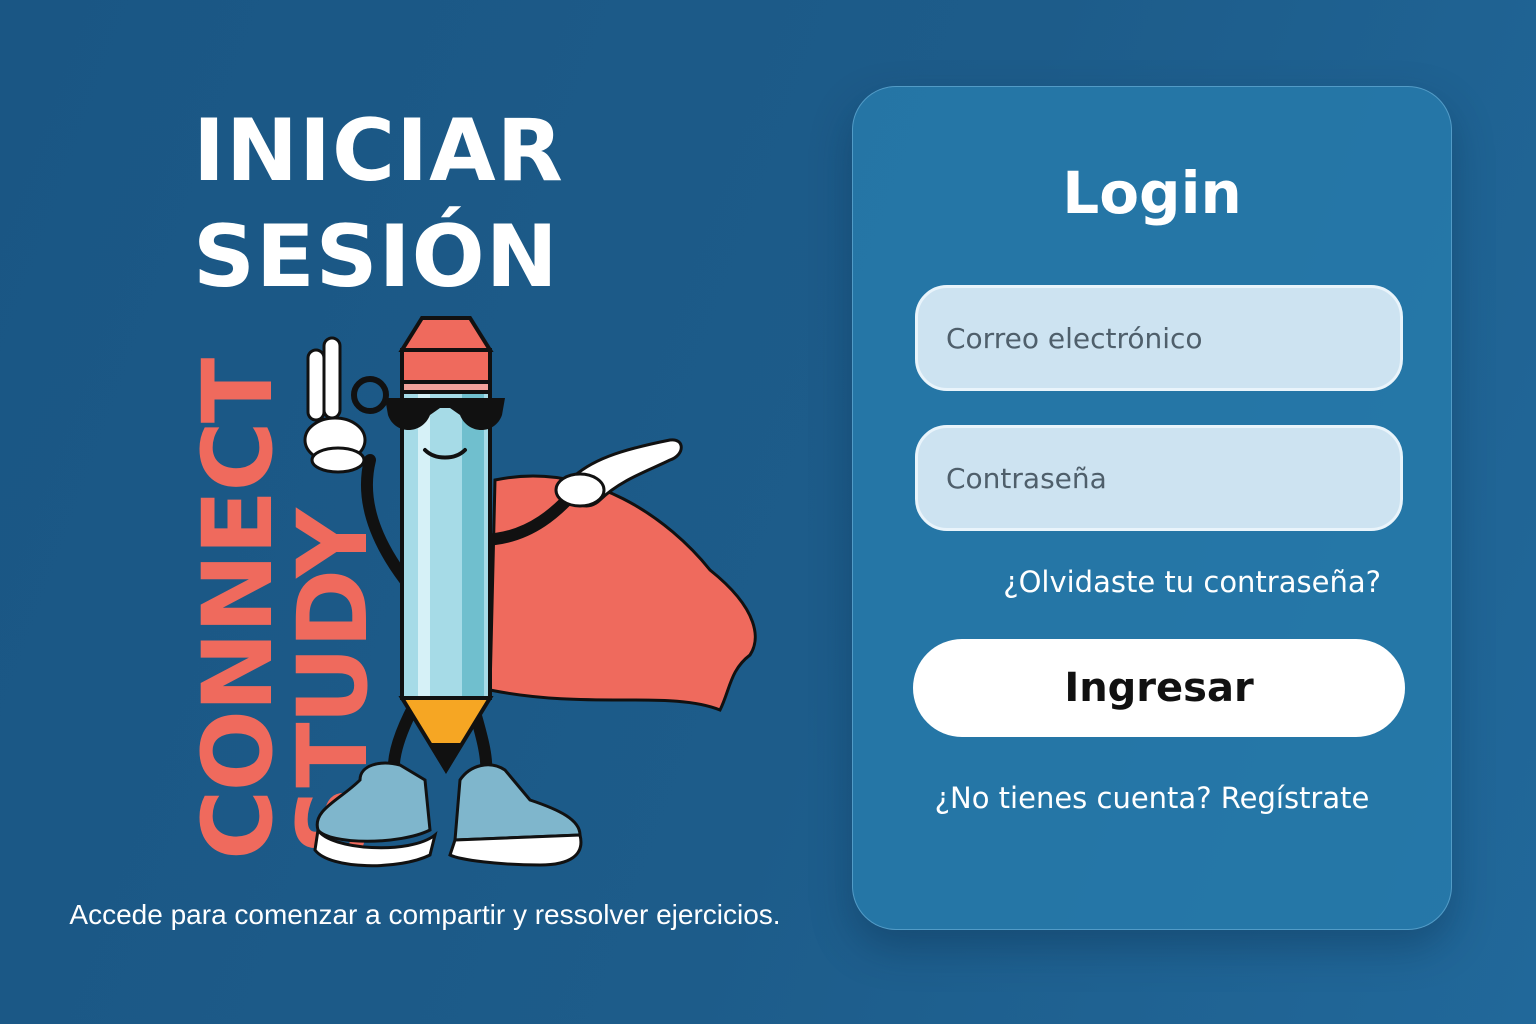 Image resolution: width=1536 pixels, height=1024 pixels. I want to click on hero-title: INICIAR SESIÓN, so click(378, 204).